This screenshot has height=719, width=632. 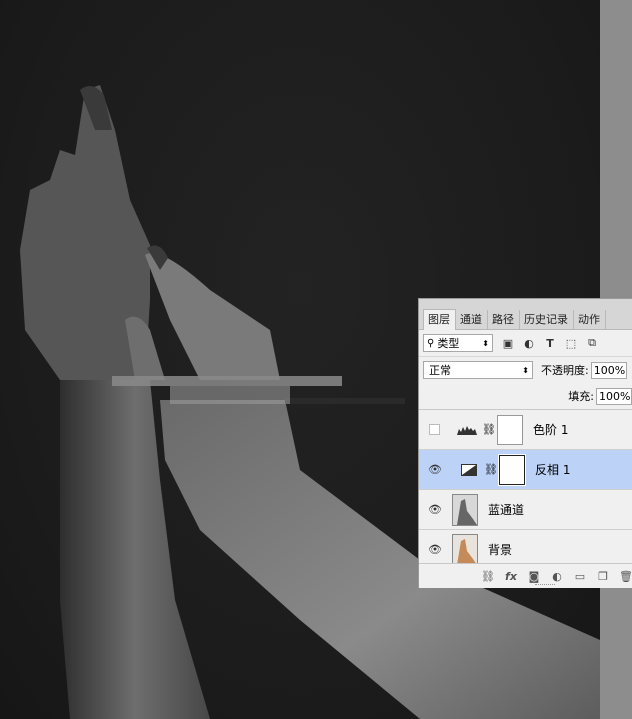 What do you see at coordinates (440, 370) in the screenshot?
I see `blend-mode-value: 正常` at bounding box center [440, 370].